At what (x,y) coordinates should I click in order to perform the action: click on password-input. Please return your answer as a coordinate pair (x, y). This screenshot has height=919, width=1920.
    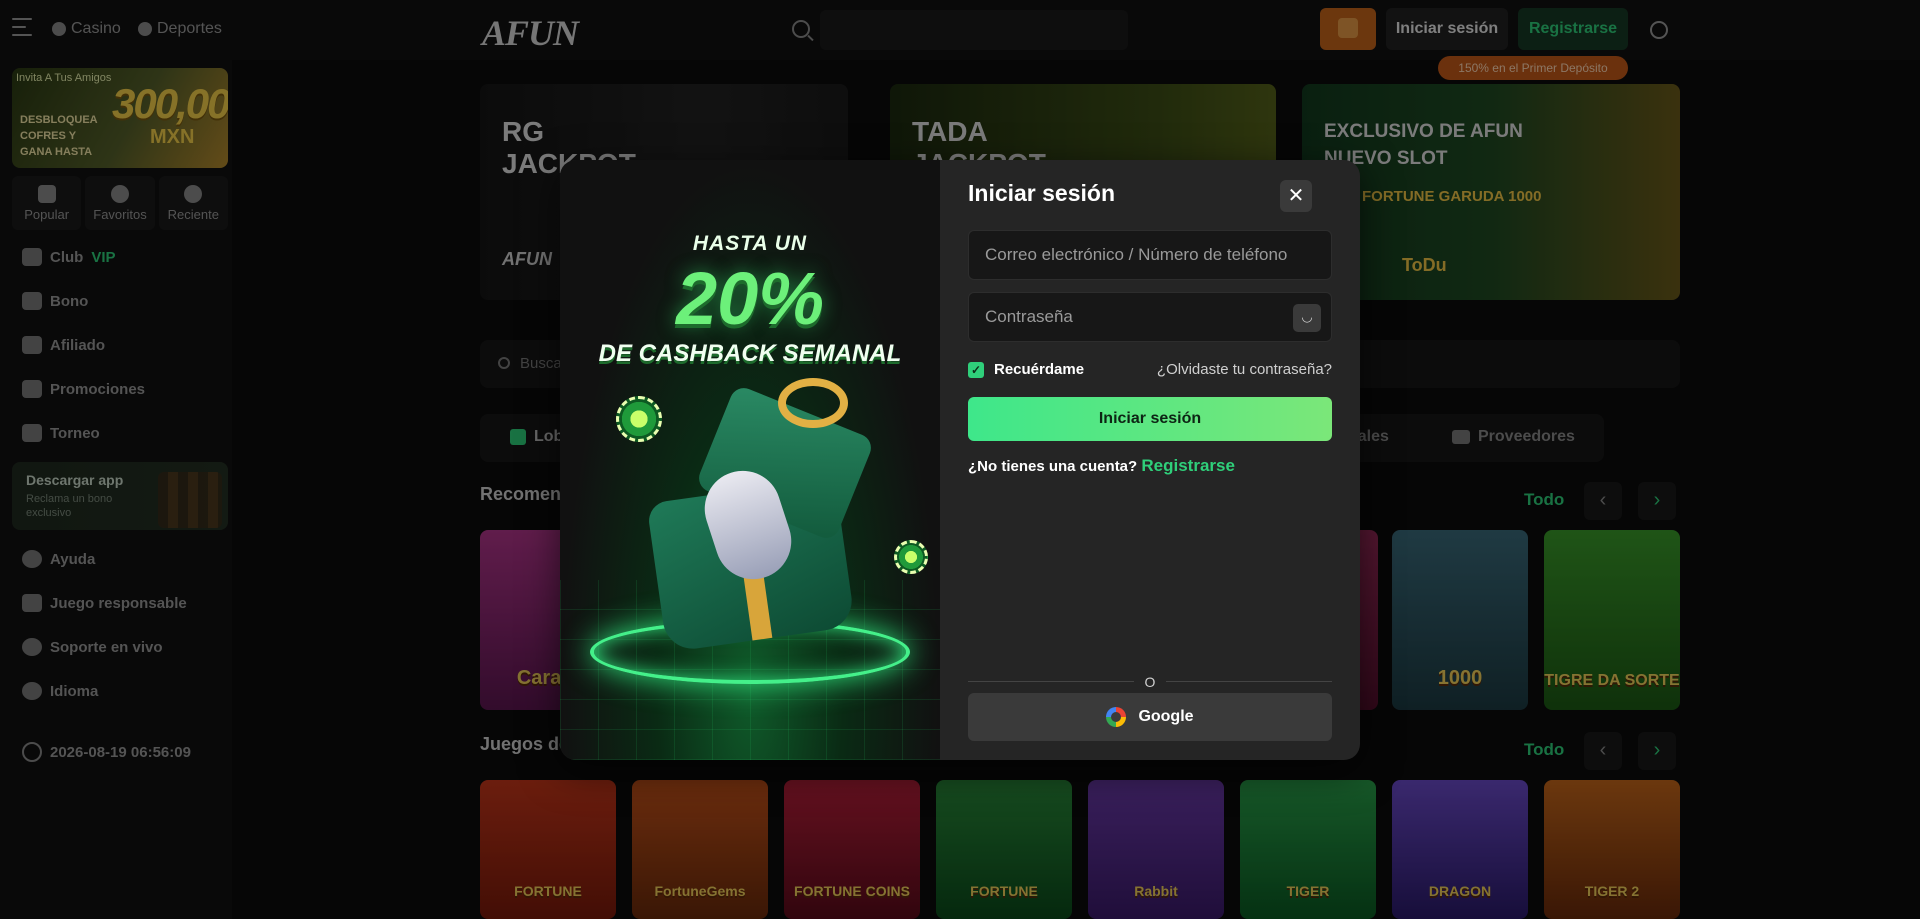
    Looking at the image, I should click on (1150, 317).